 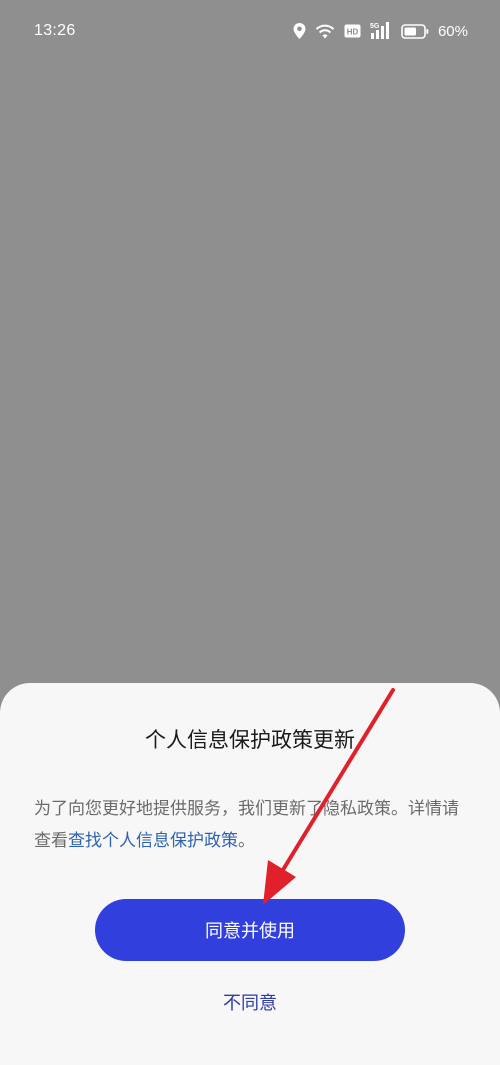 What do you see at coordinates (325, 31) in the screenshot?
I see `wifi-icon` at bounding box center [325, 31].